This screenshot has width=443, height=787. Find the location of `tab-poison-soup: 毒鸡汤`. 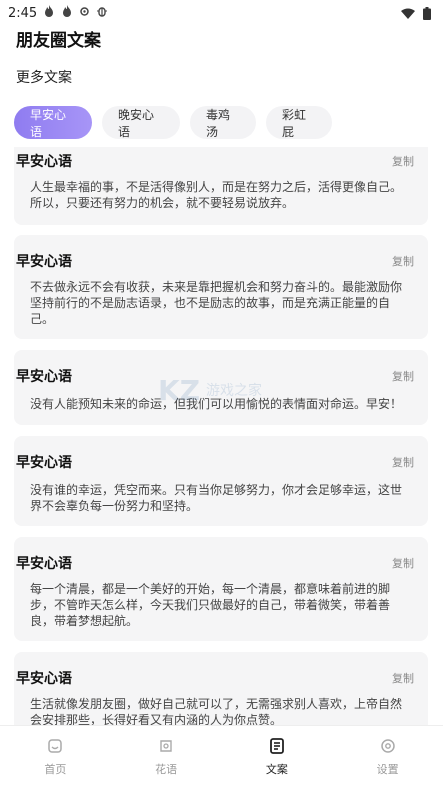

tab-poison-soup: 毒鸡汤 is located at coordinates (223, 122).